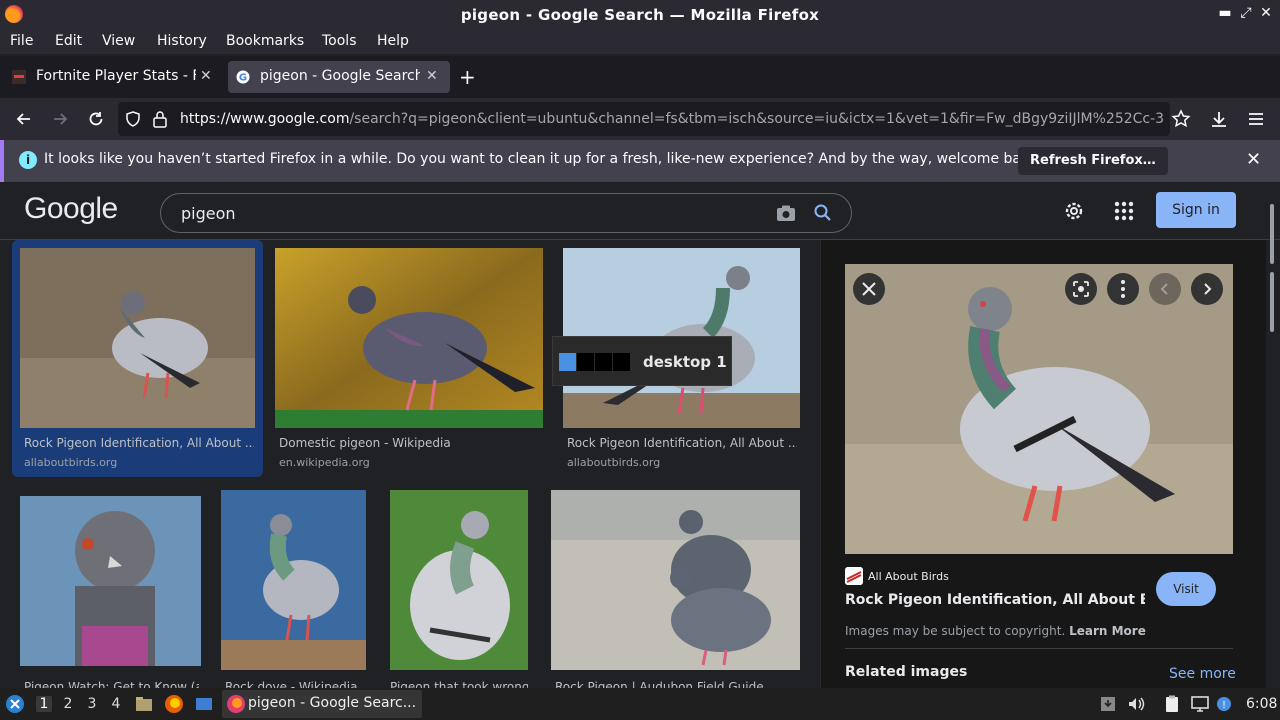 This screenshot has height=720, width=1280. Describe the element at coordinates (144, 704) in the screenshot. I see `file-manager-icon` at that location.